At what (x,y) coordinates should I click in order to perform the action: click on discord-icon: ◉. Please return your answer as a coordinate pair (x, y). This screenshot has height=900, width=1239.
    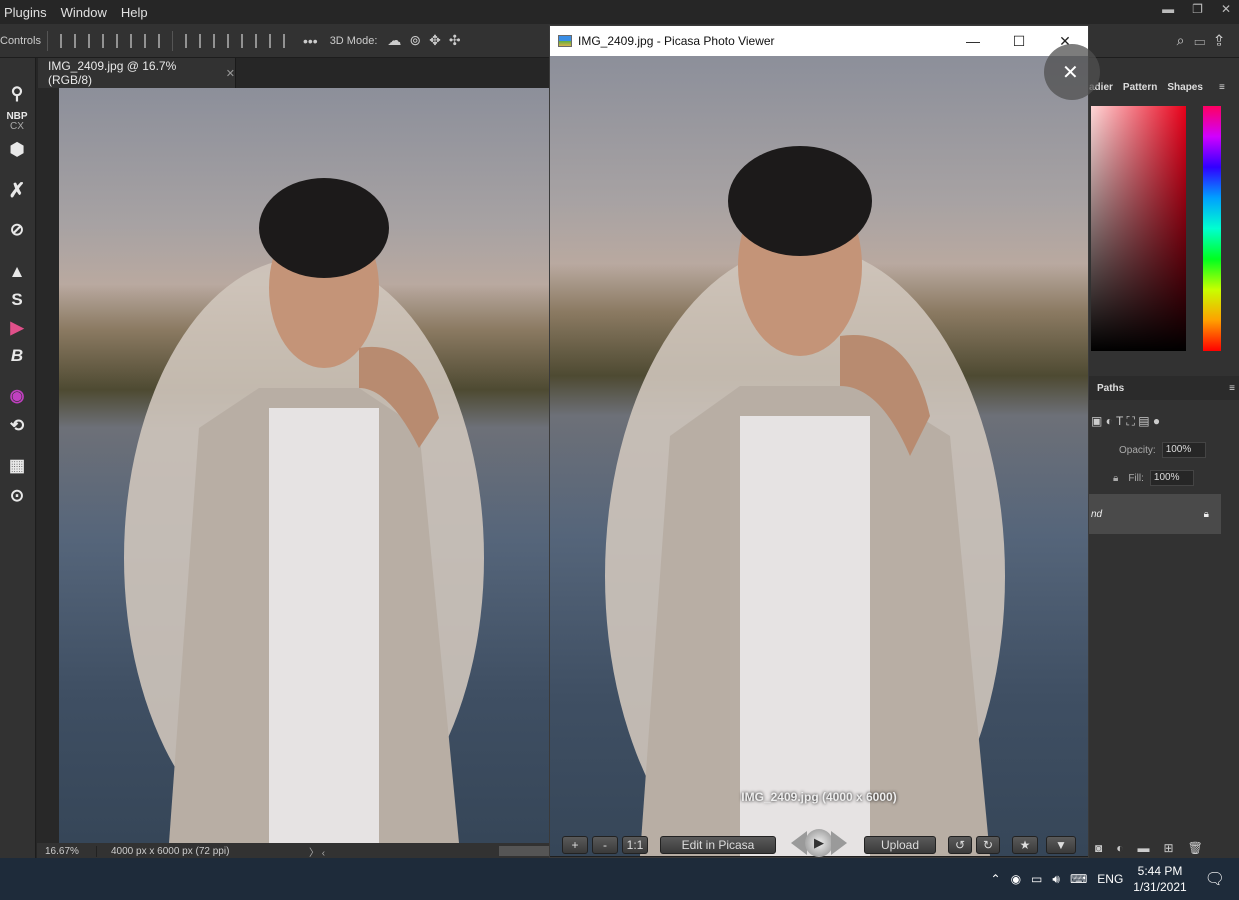
    Looking at the image, I should click on (1016, 879).